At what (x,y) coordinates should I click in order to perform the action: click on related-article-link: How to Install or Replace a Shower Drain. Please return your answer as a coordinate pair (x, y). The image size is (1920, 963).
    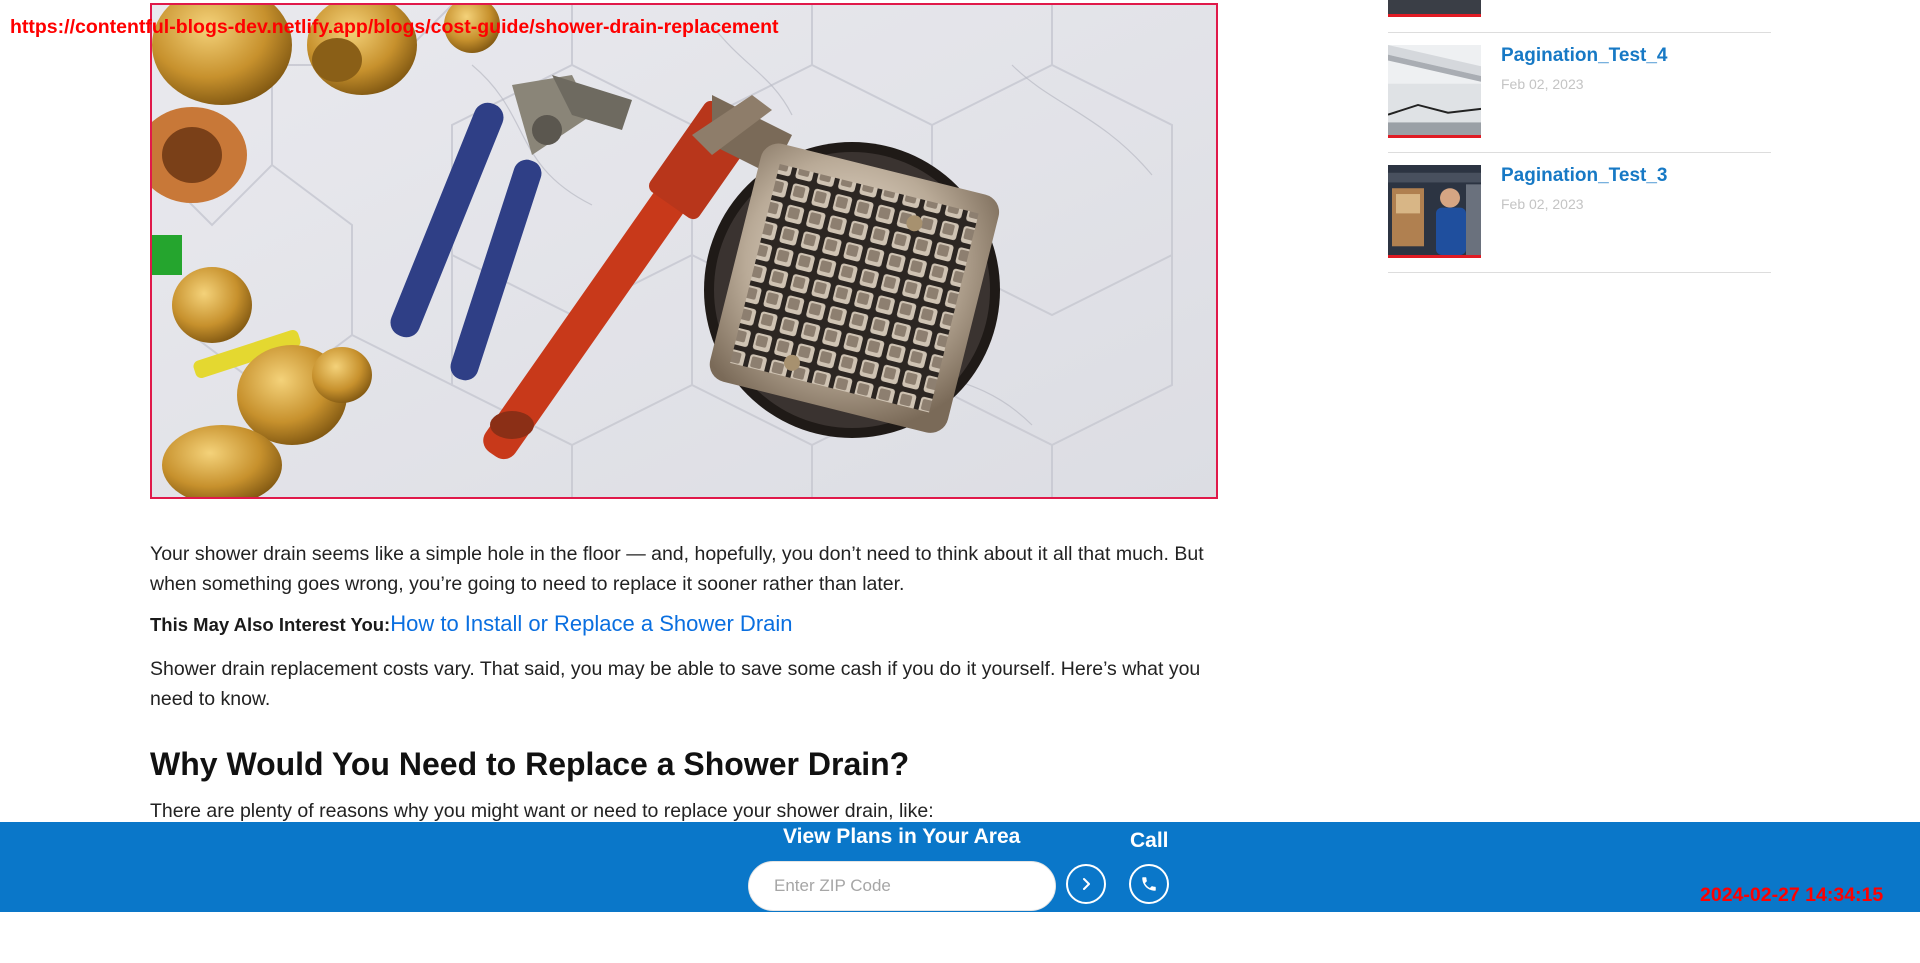
    Looking at the image, I should click on (591, 623).